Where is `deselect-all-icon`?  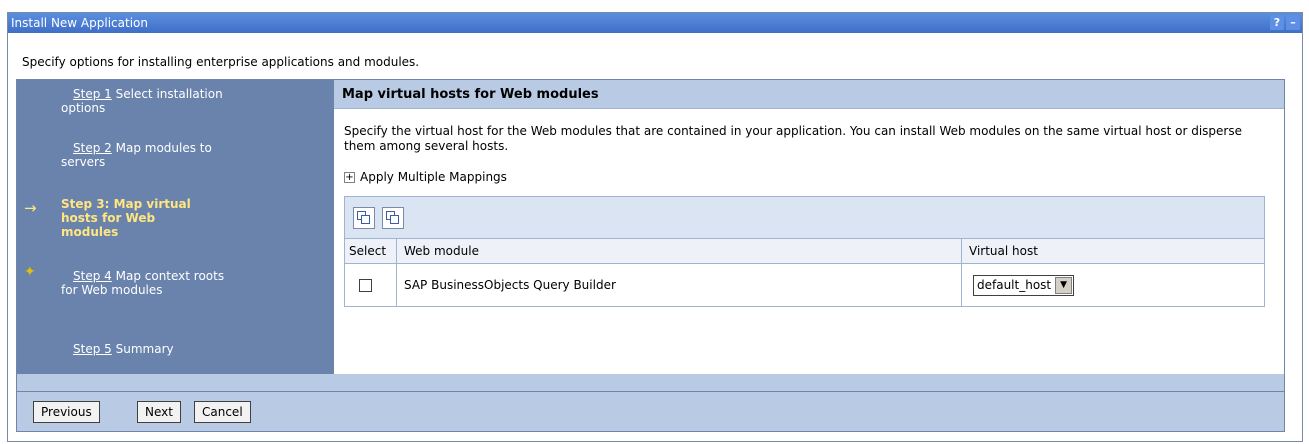
deselect-all-icon is located at coordinates (393, 218).